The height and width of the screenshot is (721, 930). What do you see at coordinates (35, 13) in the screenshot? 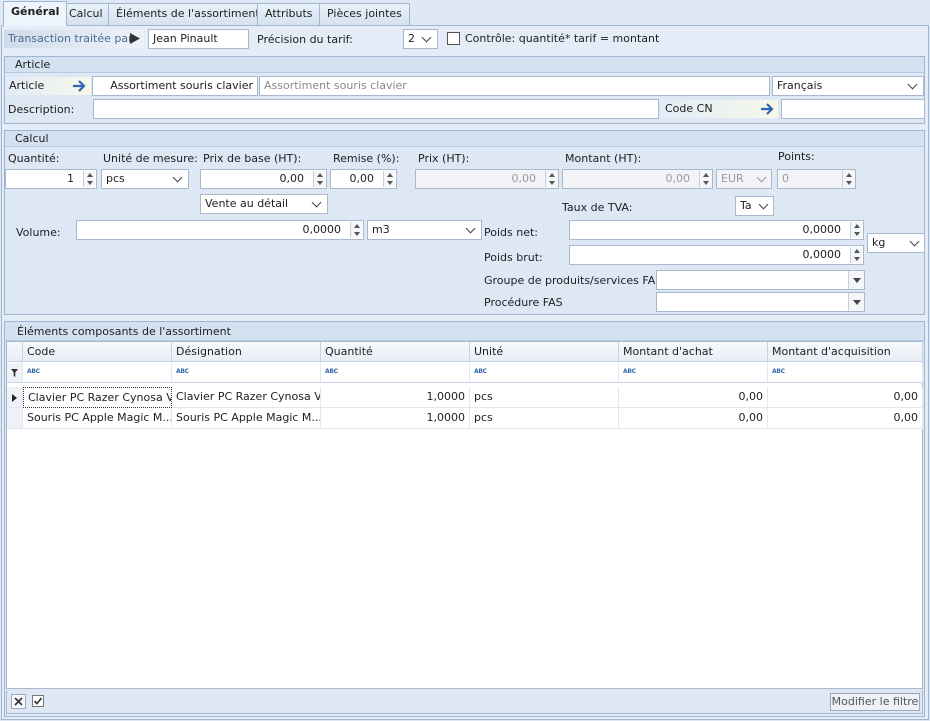
I see `tab-general: Général` at bounding box center [35, 13].